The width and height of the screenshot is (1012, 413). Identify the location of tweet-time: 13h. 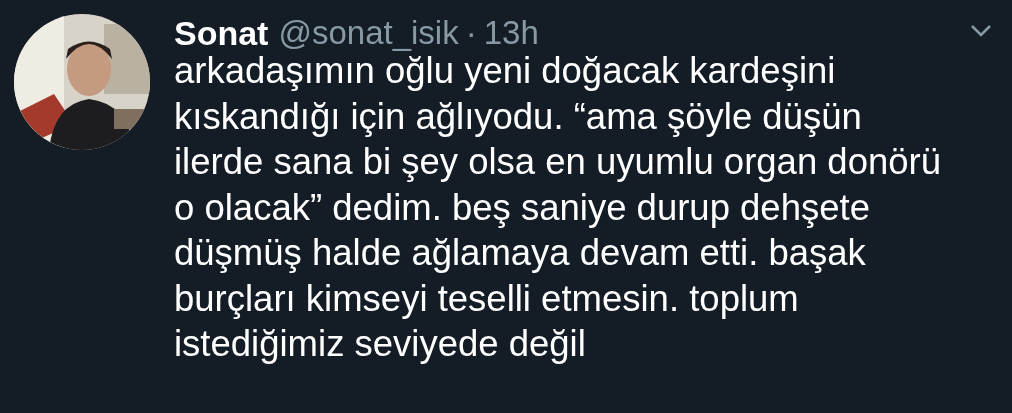
(511, 33).